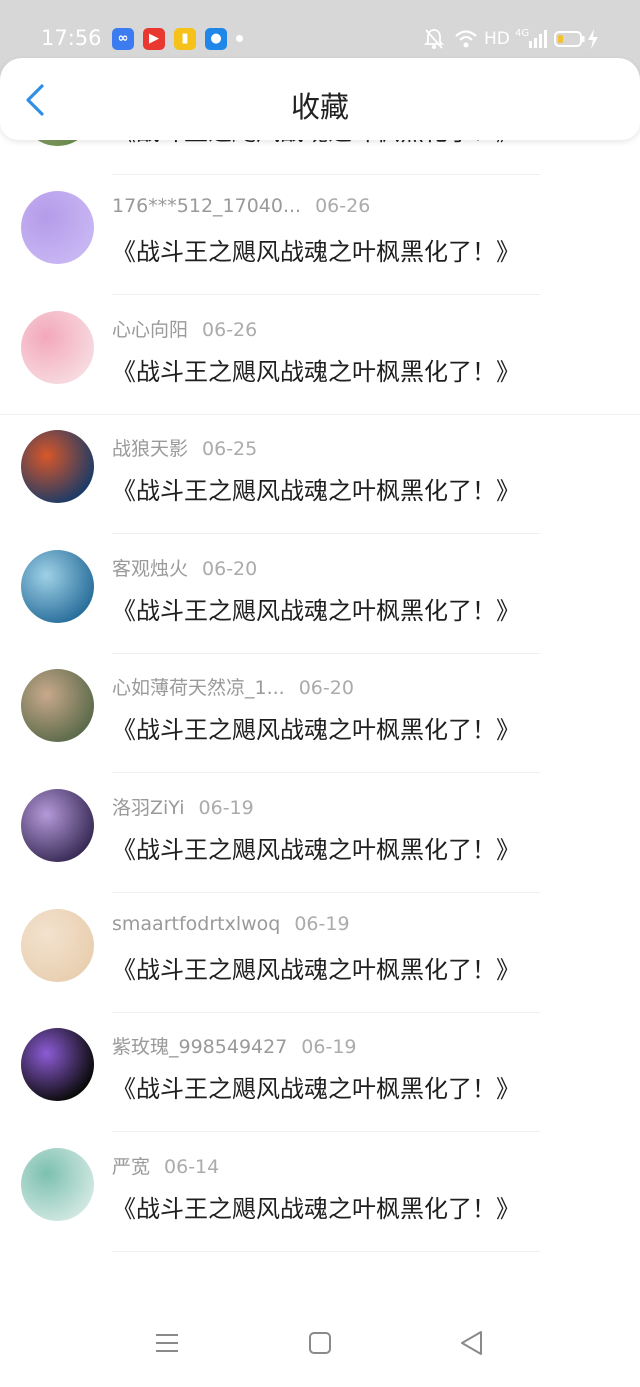 Image resolution: width=640 pixels, height=1387 pixels. I want to click on charging-bolt-icon, so click(593, 39).